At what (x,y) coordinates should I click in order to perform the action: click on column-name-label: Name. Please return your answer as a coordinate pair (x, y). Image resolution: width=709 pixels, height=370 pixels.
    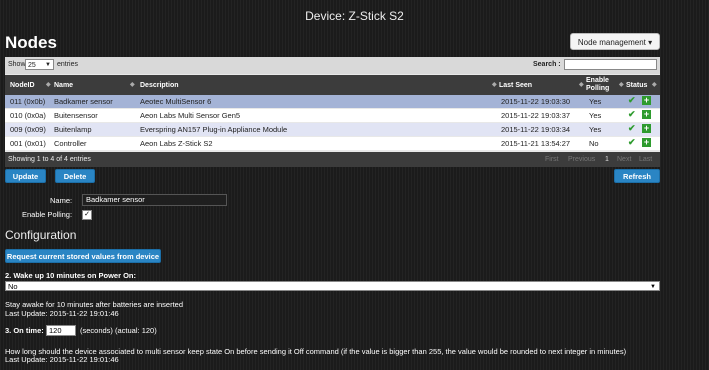
    Looking at the image, I should click on (64, 85).